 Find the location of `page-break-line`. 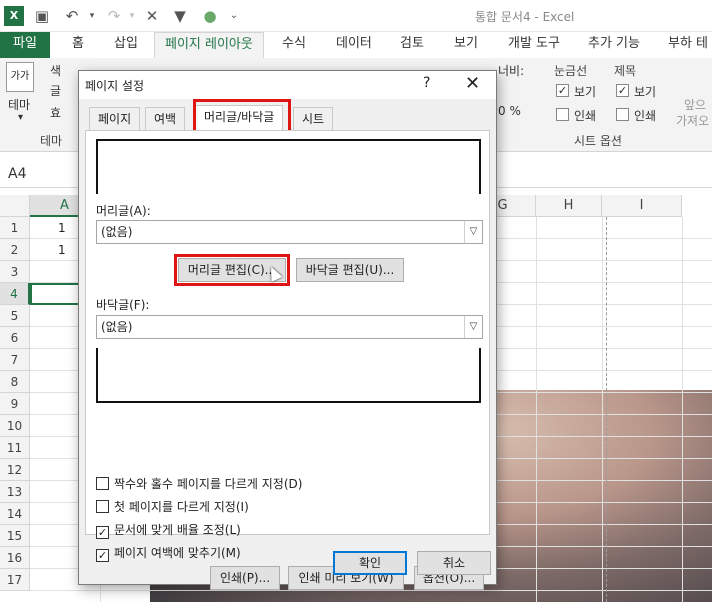

page-break-line is located at coordinates (606, 409).